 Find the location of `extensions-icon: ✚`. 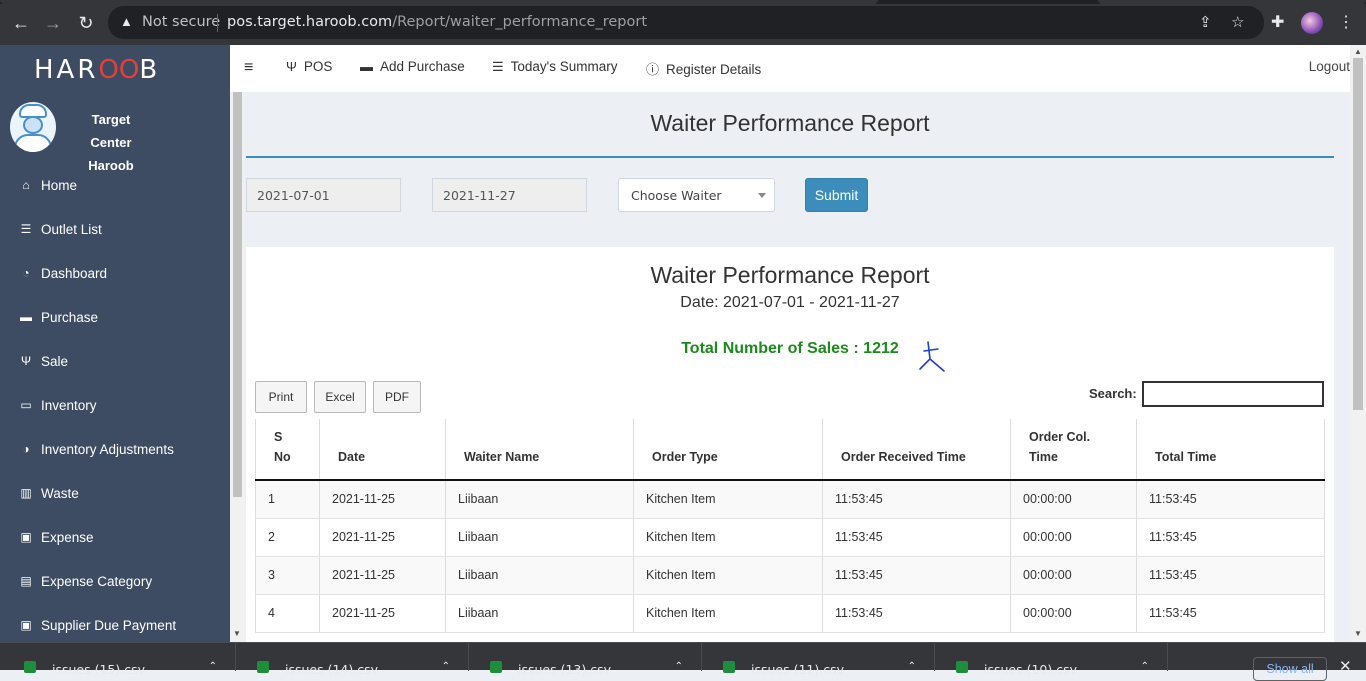

extensions-icon: ✚ is located at coordinates (1277, 22).